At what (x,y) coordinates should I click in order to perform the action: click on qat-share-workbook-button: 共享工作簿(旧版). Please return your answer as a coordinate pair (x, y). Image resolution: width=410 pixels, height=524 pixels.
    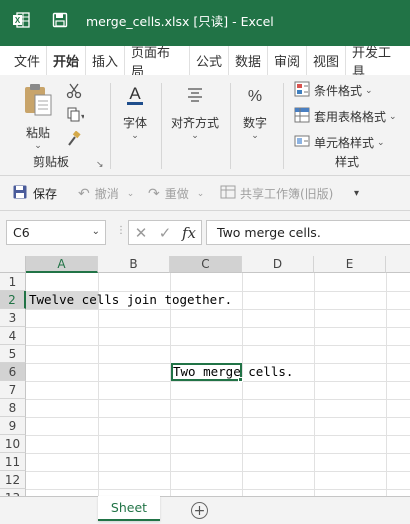
    Looking at the image, I should click on (276, 193).